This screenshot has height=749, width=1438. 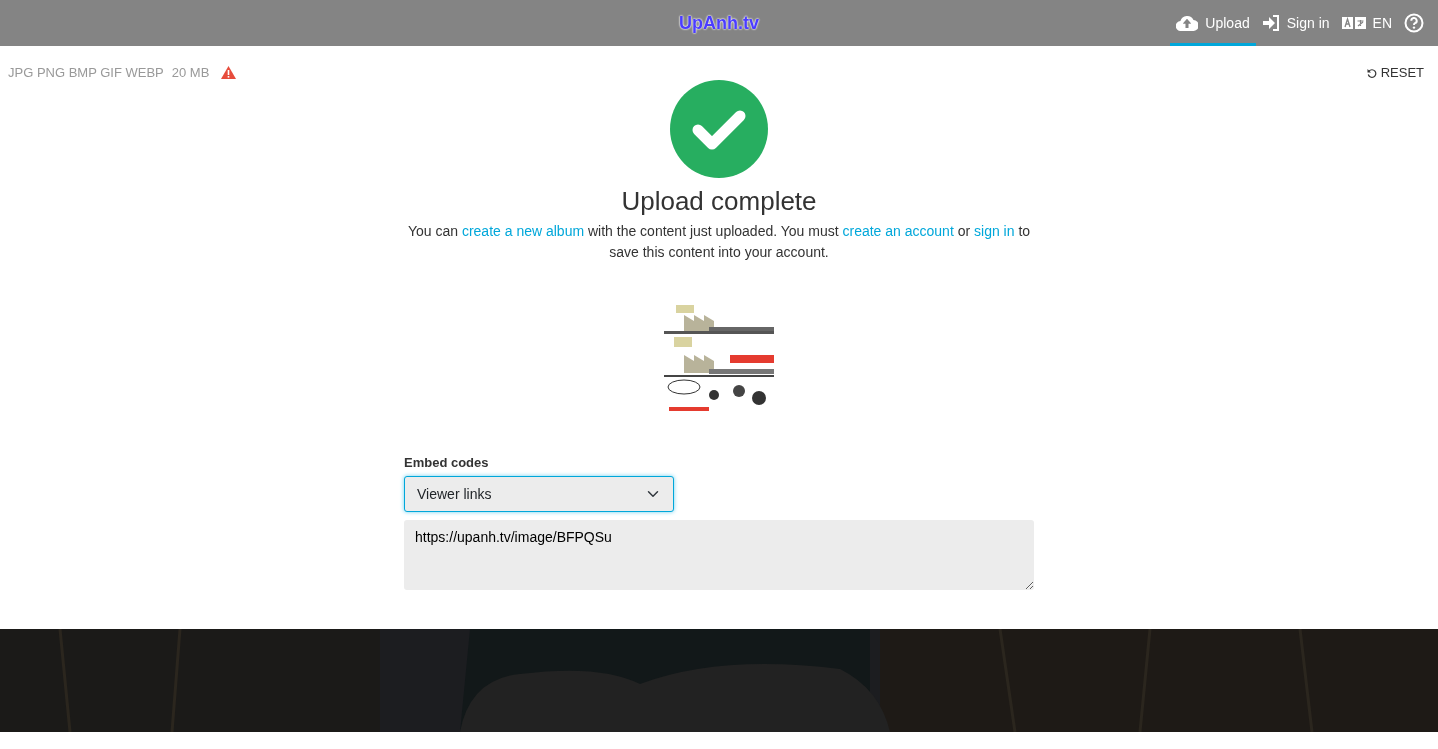 I want to click on file-formats: JPG PNG BMP GIF WEBP, so click(x=86, y=73).